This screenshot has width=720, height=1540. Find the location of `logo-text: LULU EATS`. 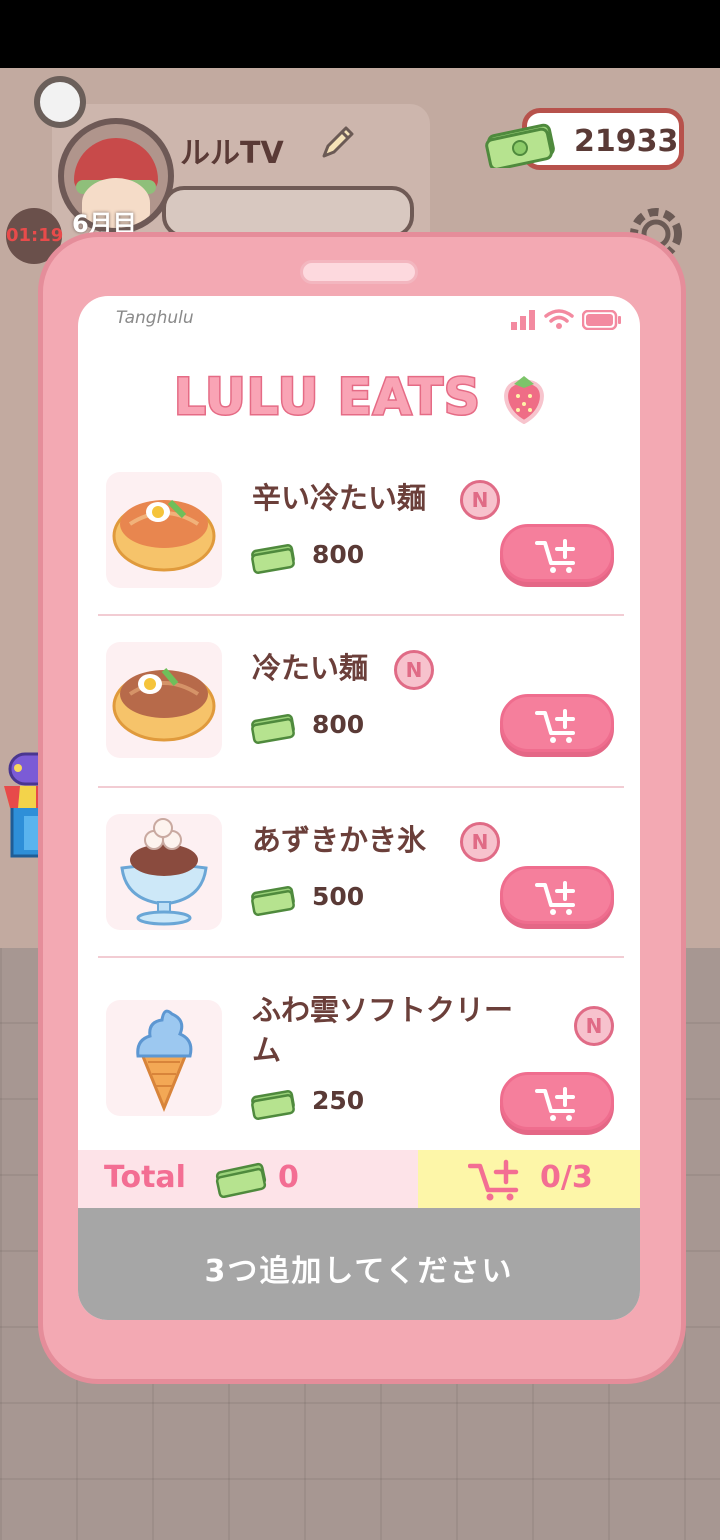

logo-text: LULU EATS is located at coordinates (327, 397).